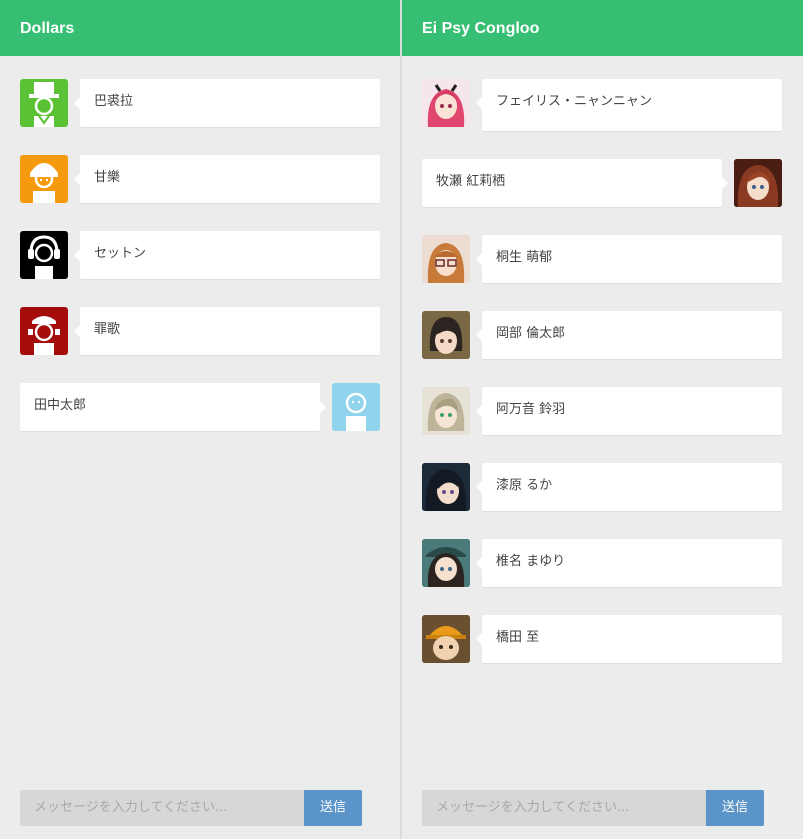 The width and height of the screenshot is (803, 839). Describe the element at coordinates (227, 255) in the screenshot. I see `message-bubble: セットン` at that location.